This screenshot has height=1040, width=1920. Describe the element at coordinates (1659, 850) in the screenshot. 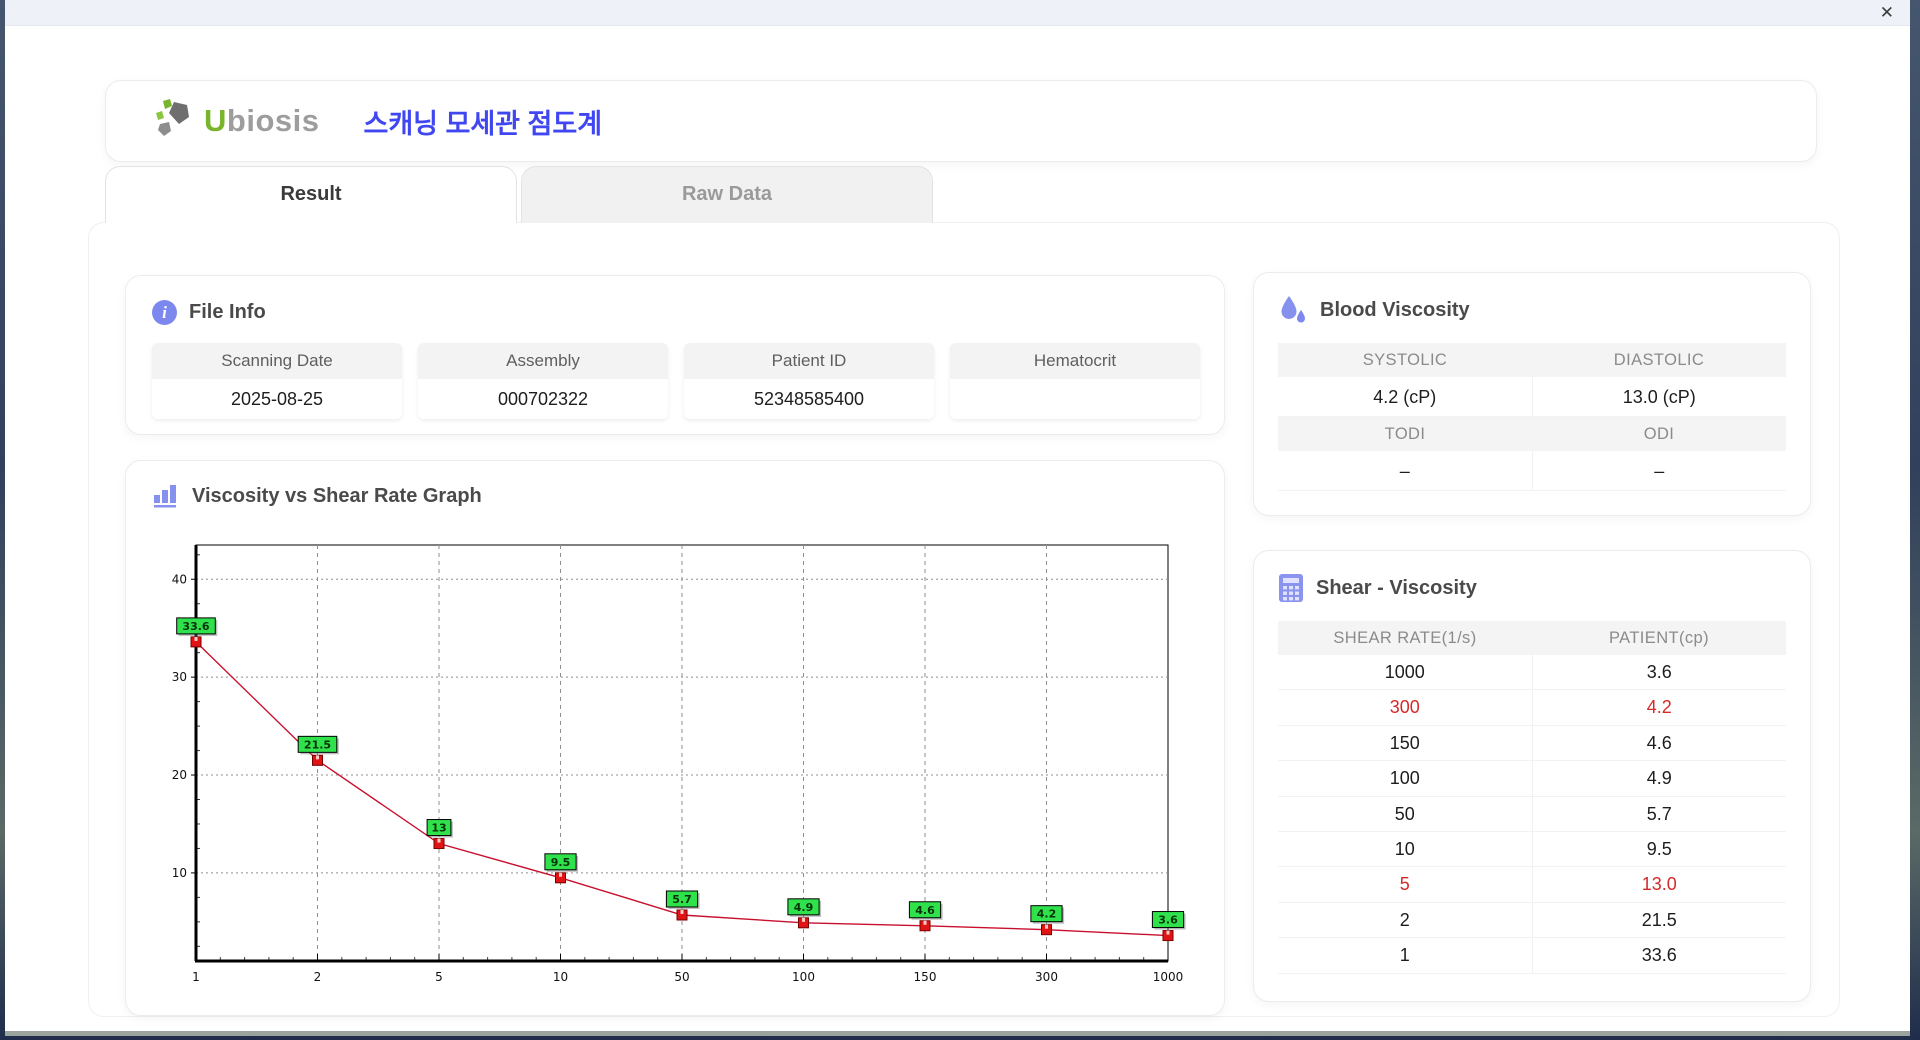

I see `sv-patient: 9.5` at that location.